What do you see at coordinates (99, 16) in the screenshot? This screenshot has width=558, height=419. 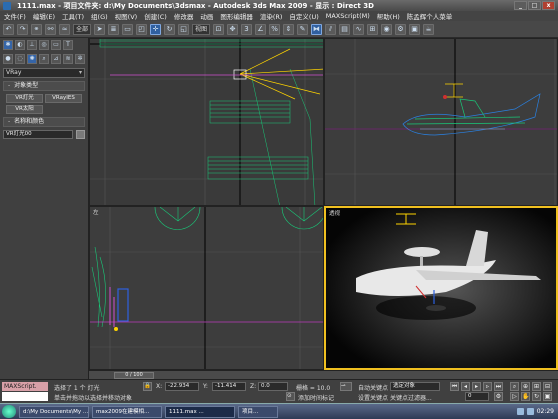 I see `menu-item: 组(G)` at bounding box center [99, 16].